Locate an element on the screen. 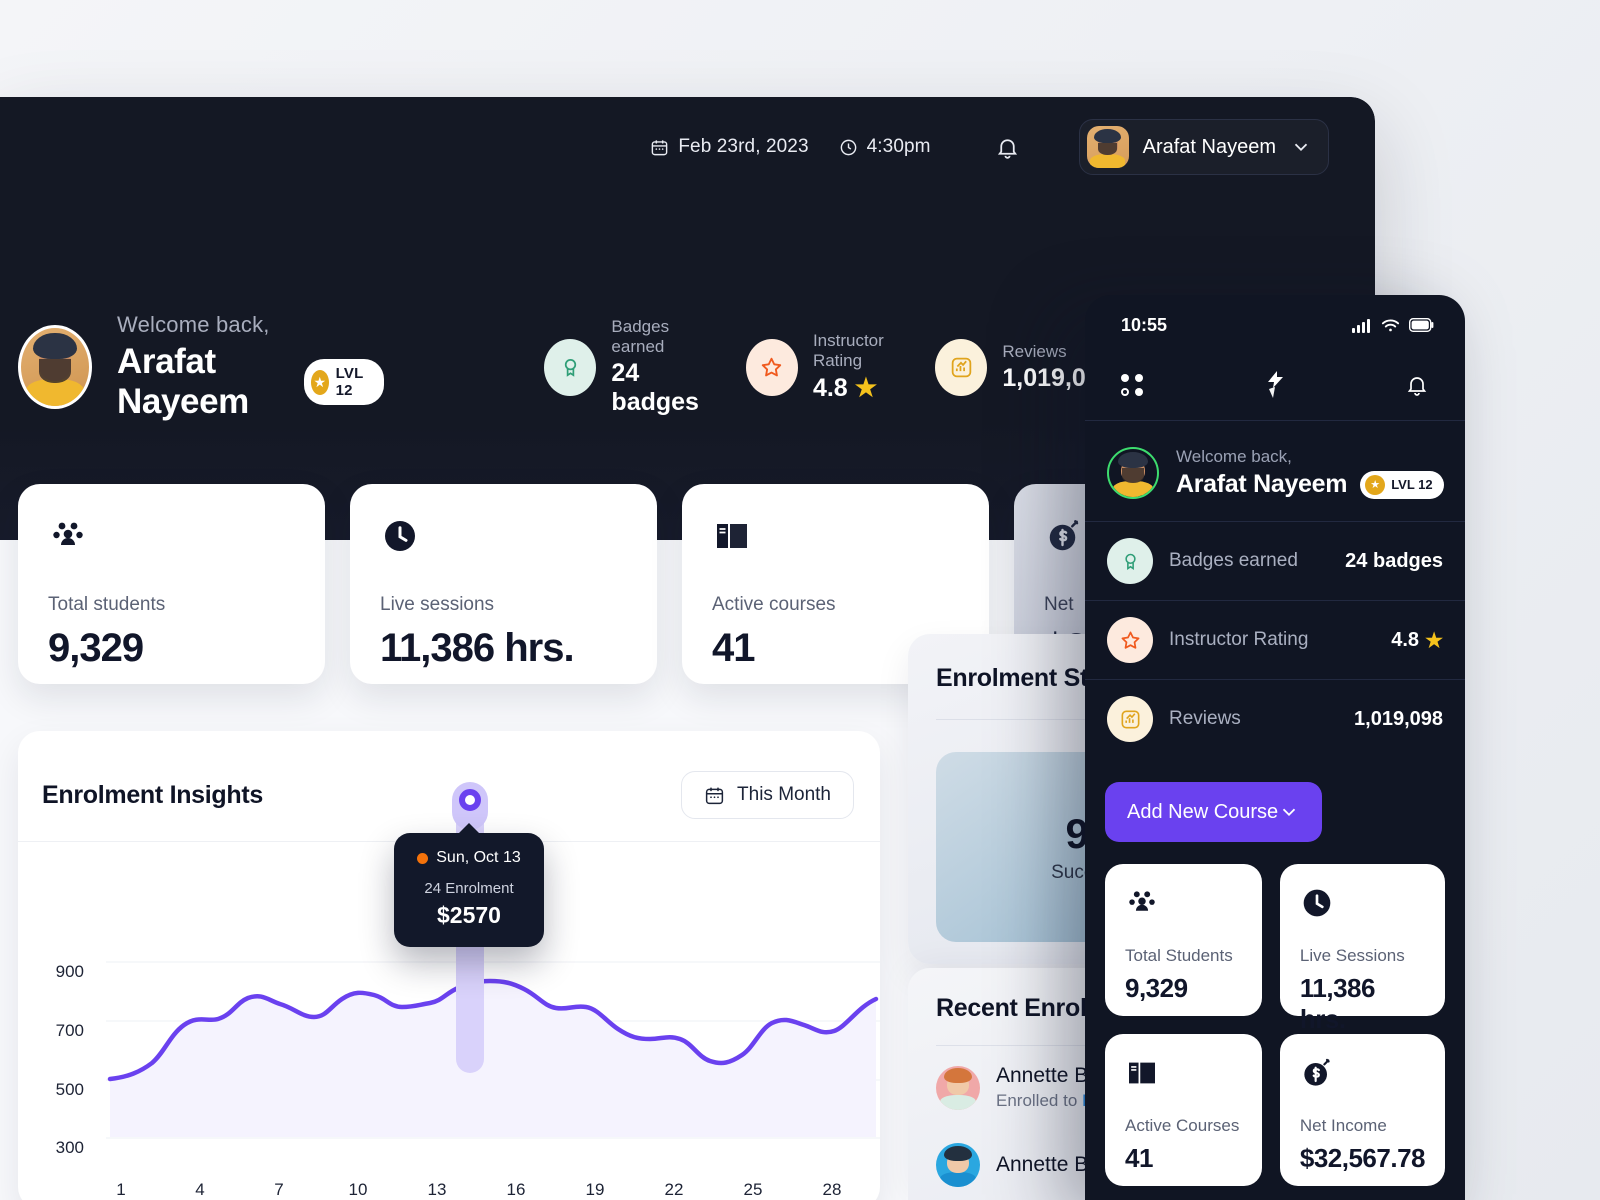 This screenshot has height=1200, width=1600. mobile-kpi-label: Total Students is located at coordinates (1179, 955).